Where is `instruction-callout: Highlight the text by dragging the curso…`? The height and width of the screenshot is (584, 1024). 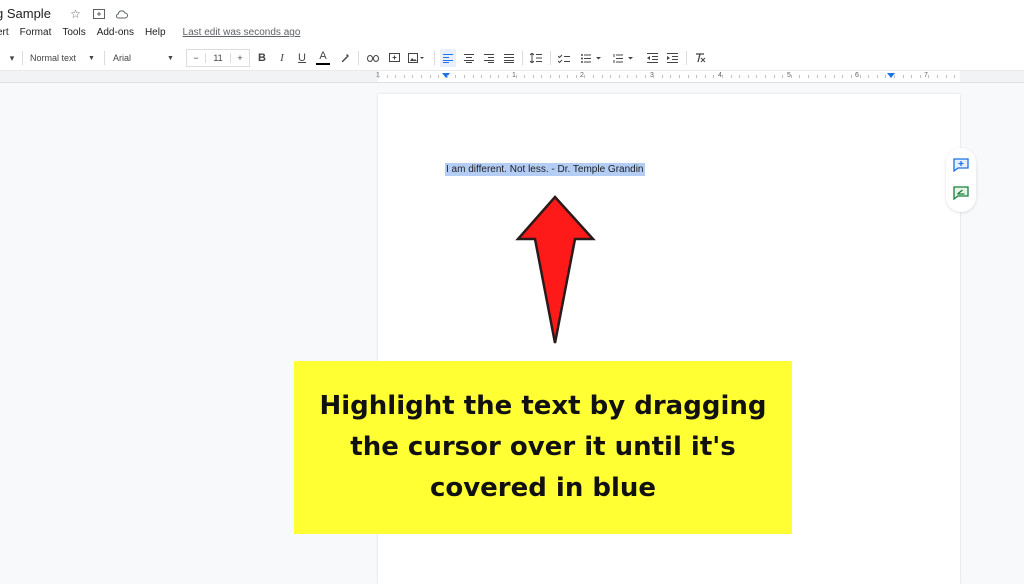 instruction-callout: Highlight the text by dragging the curso… is located at coordinates (543, 447).